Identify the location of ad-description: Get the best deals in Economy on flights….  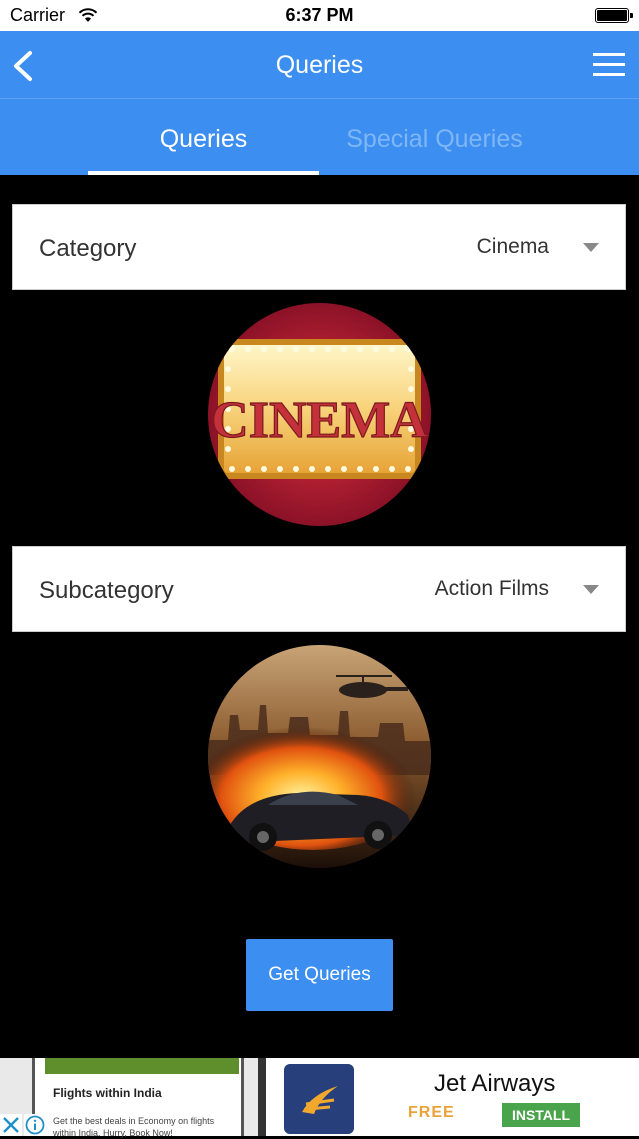
(134, 1127).